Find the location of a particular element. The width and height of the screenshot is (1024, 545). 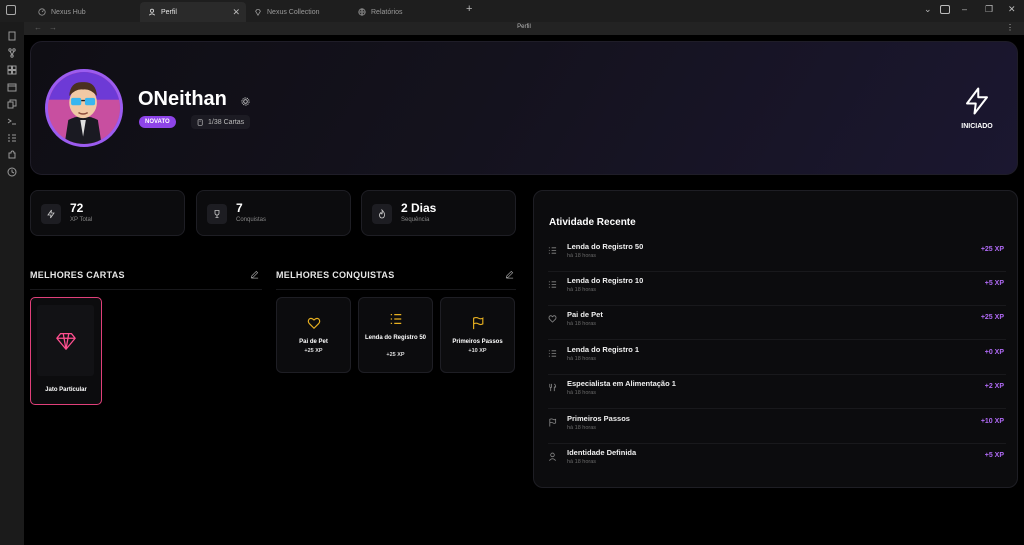

activity-xp: +0 XP is located at coordinates (994, 352).